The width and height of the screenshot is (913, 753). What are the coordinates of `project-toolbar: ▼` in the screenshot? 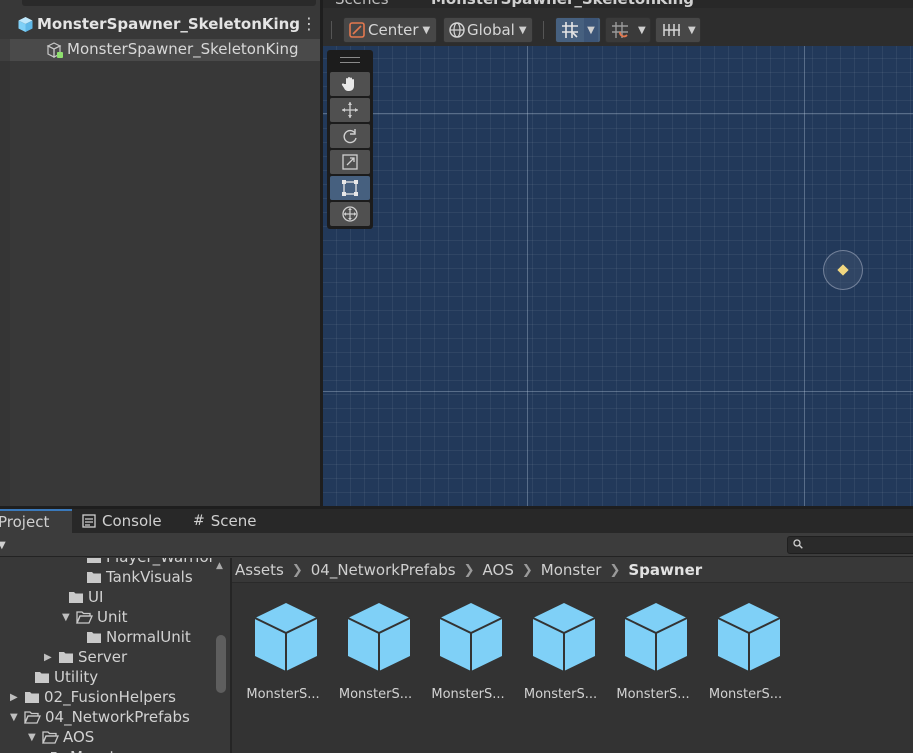 It's located at (456, 545).